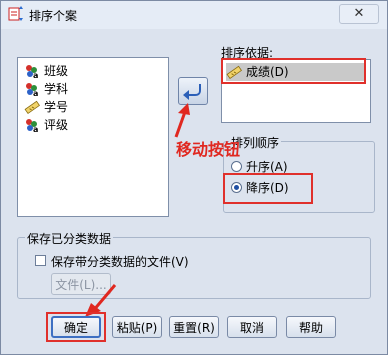  I want to click on paste-button: 粘贴(P), so click(137, 327).